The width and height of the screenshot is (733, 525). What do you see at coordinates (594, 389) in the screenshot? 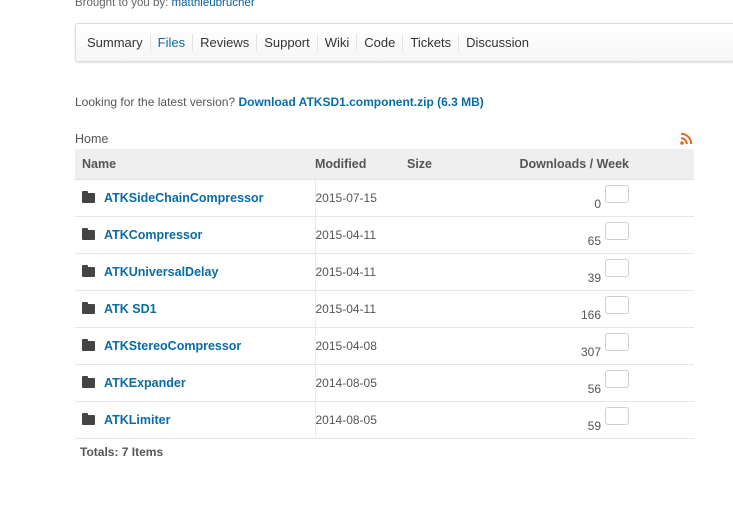
I see `download-count: 56` at bounding box center [594, 389].